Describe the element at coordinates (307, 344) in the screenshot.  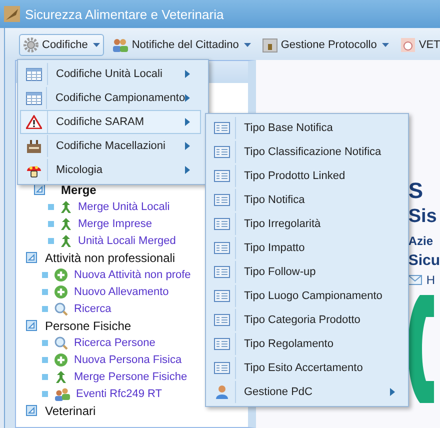
I see `menu-item: Tipo Regolamento` at that location.